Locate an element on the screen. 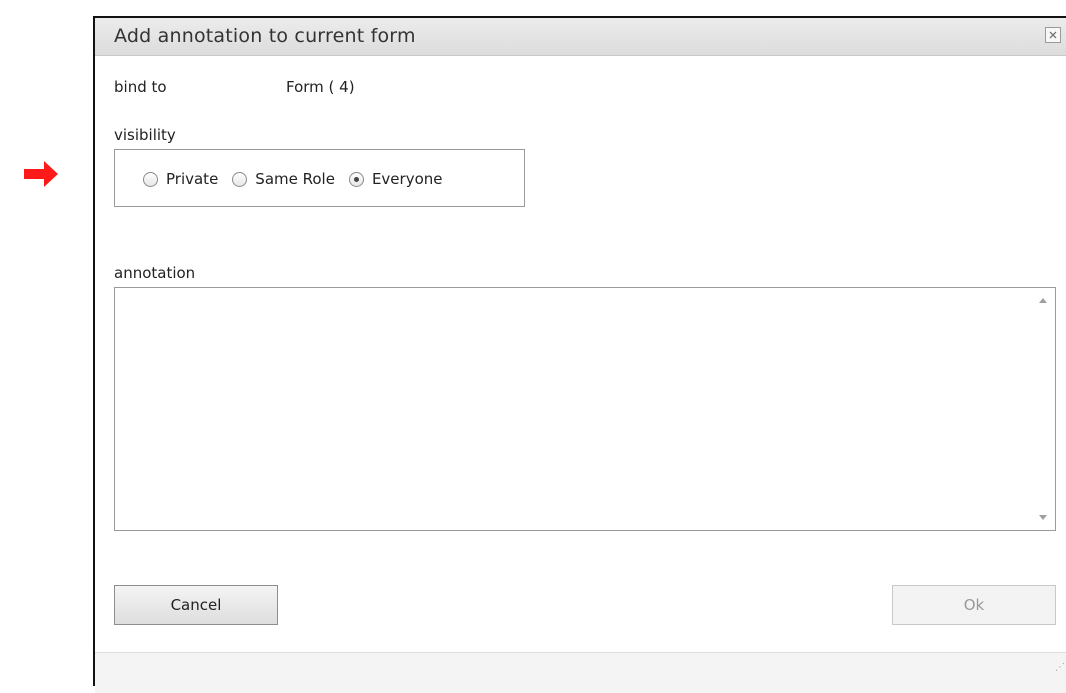  dialog-titlebar: Add annotation to current form is located at coordinates (580, 37).